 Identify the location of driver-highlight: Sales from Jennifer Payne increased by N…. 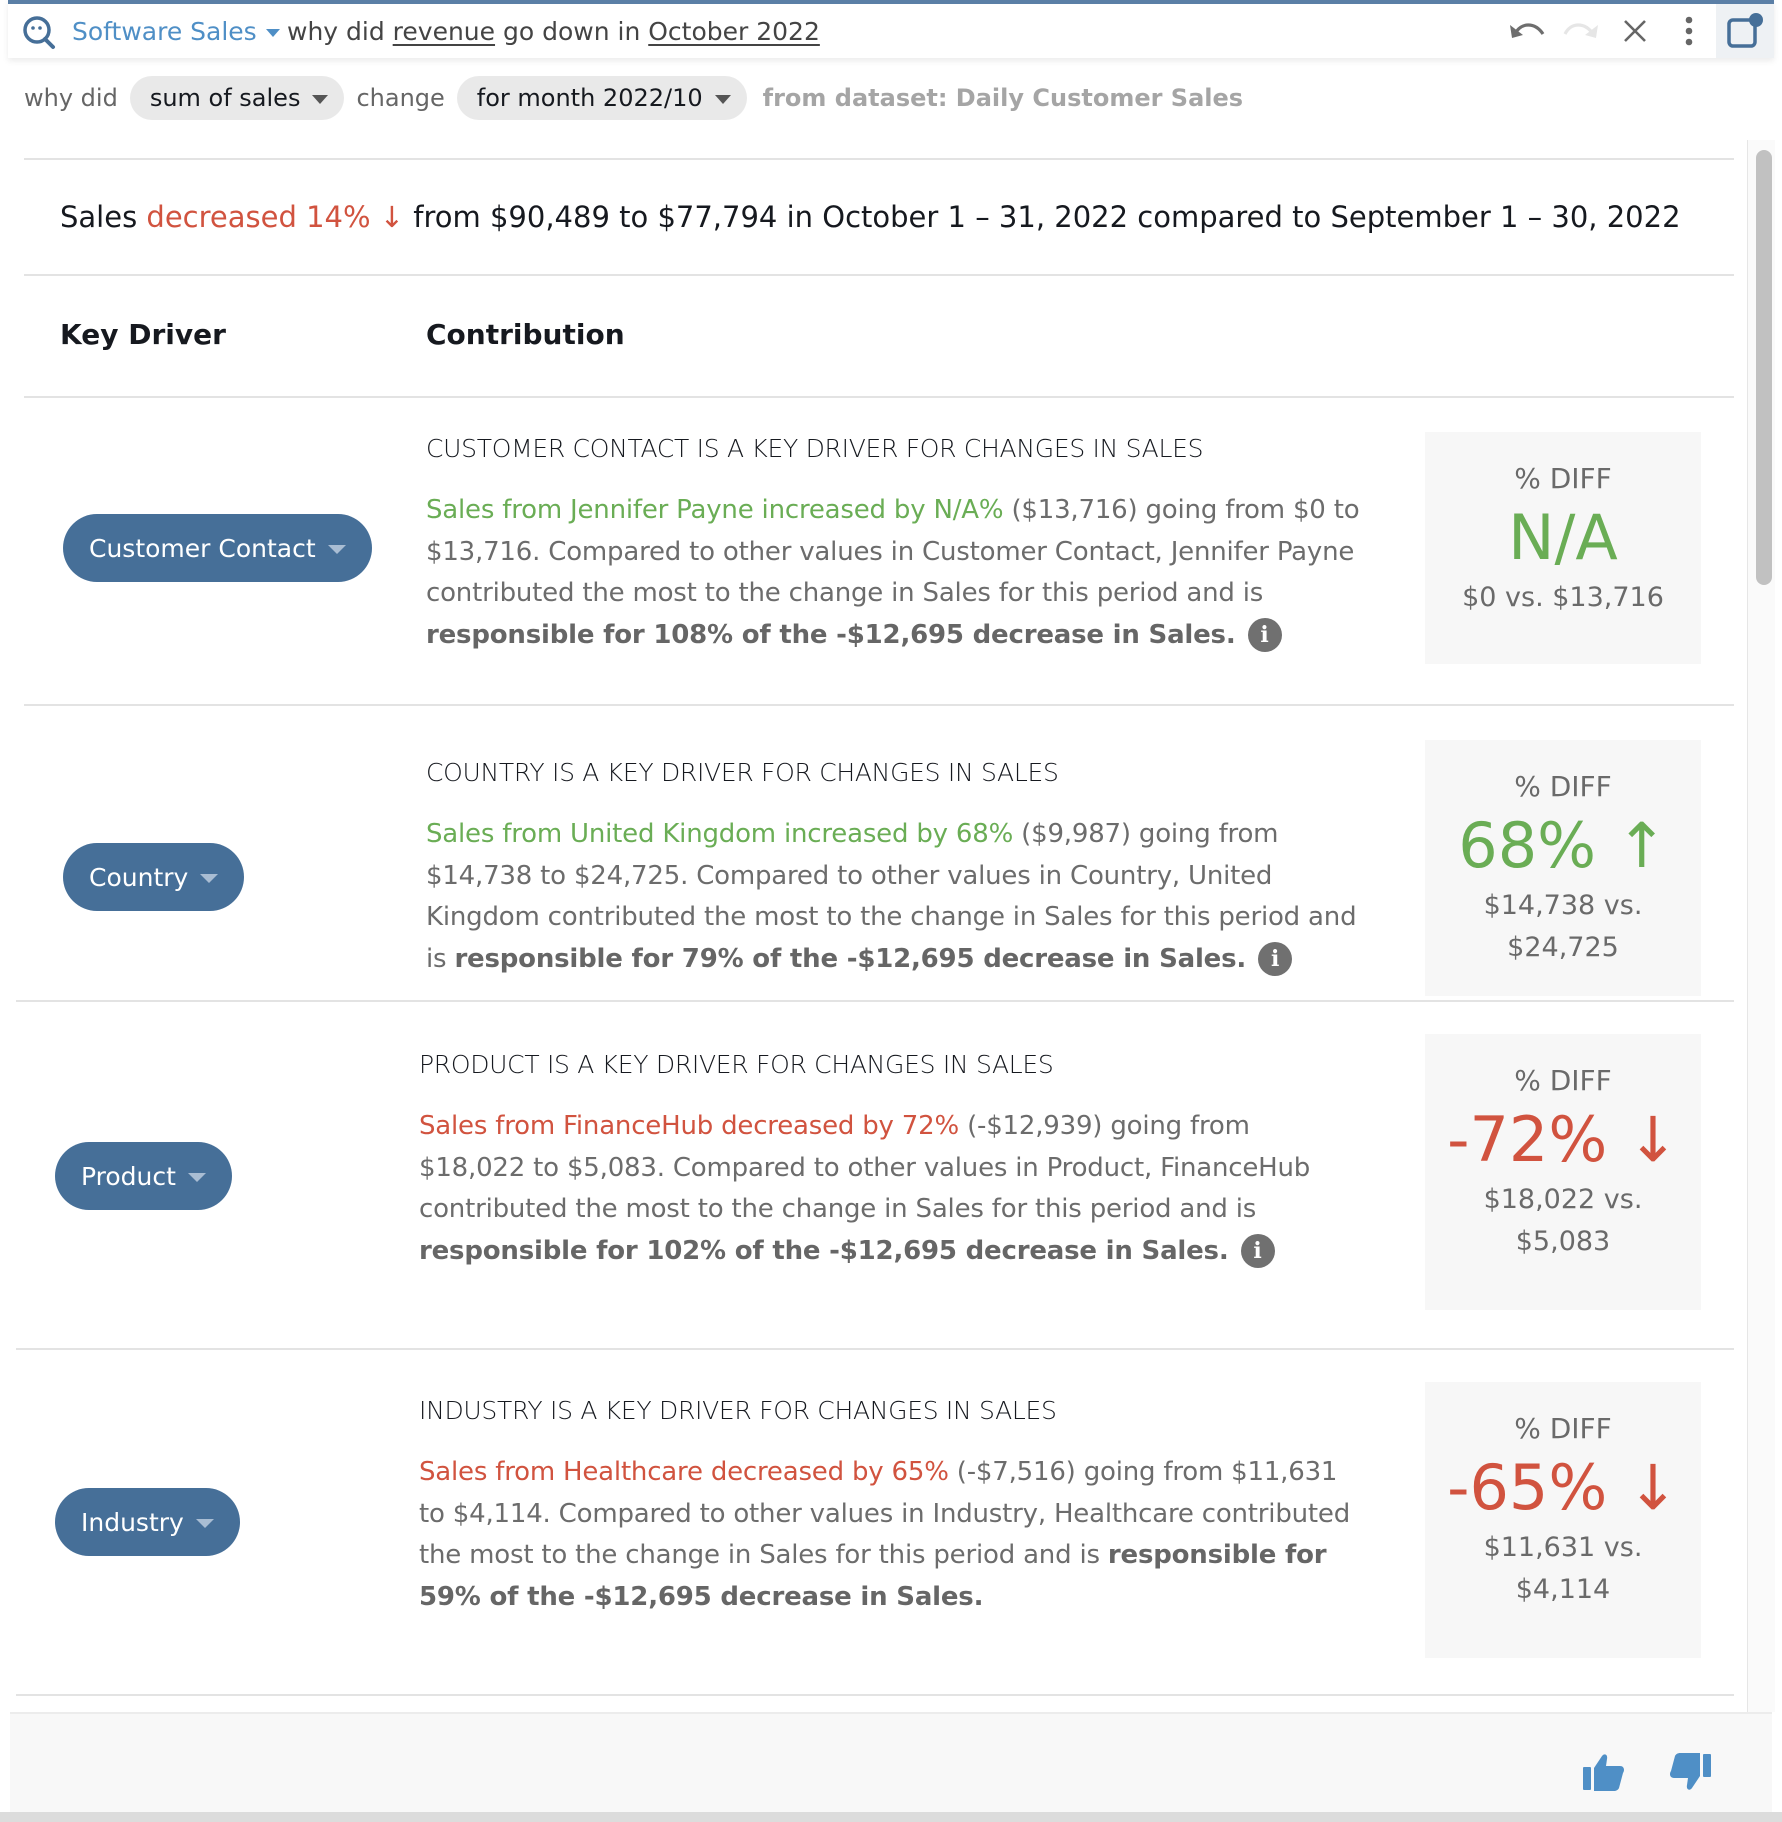
(715, 510).